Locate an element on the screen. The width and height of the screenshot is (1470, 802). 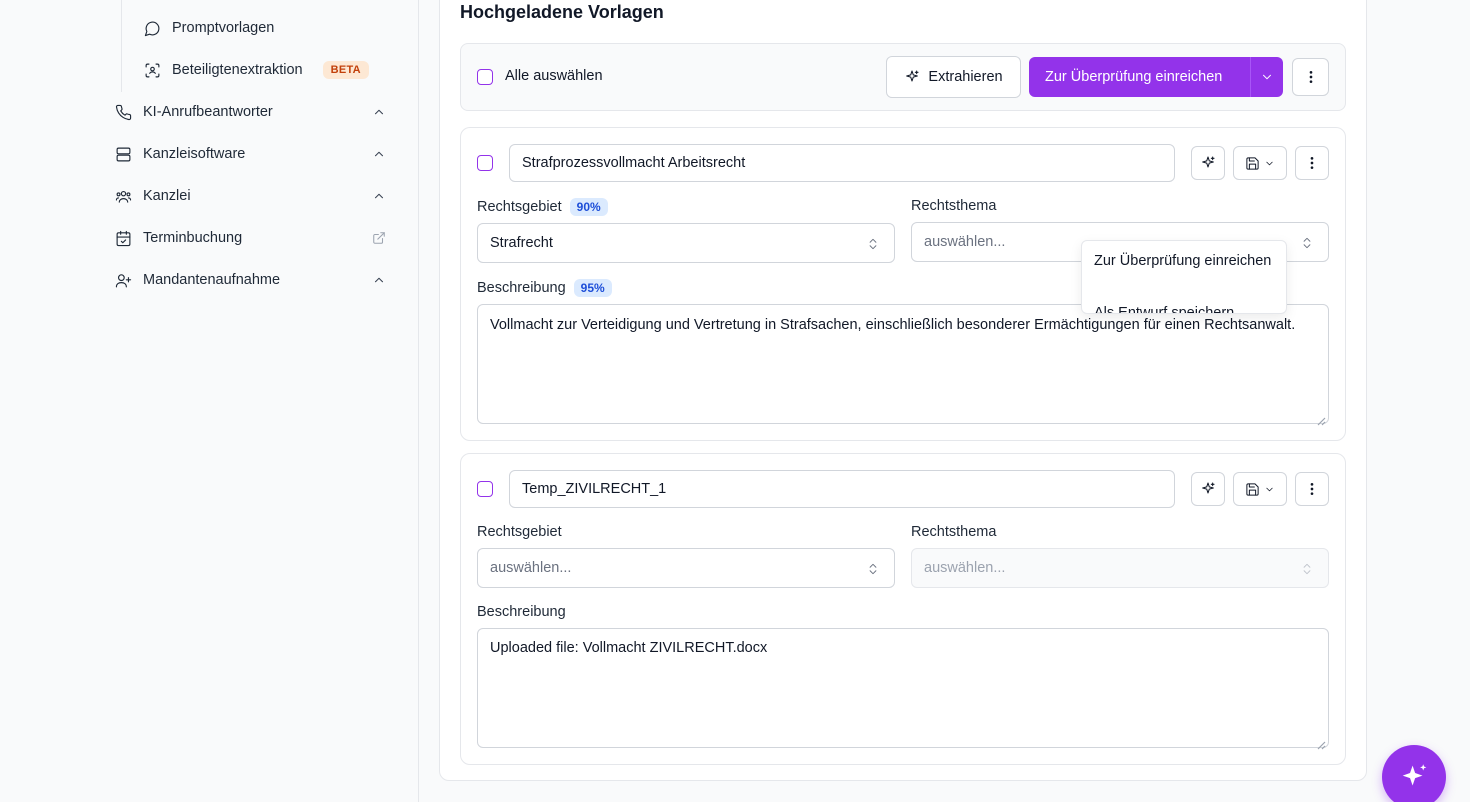
submit-options-dropdown-button is located at coordinates (1267, 77).